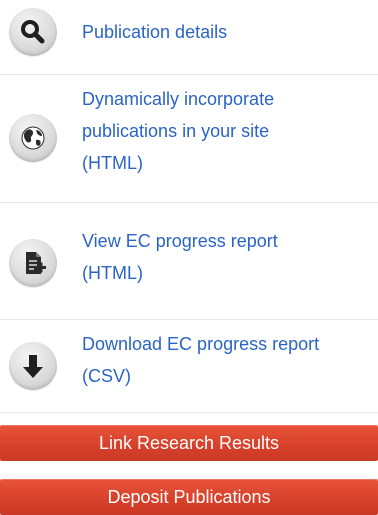  What do you see at coordinates (155, 32) in the screenshot?
I see `publication-details-label: Publication details` at bounding box center [155, 32].